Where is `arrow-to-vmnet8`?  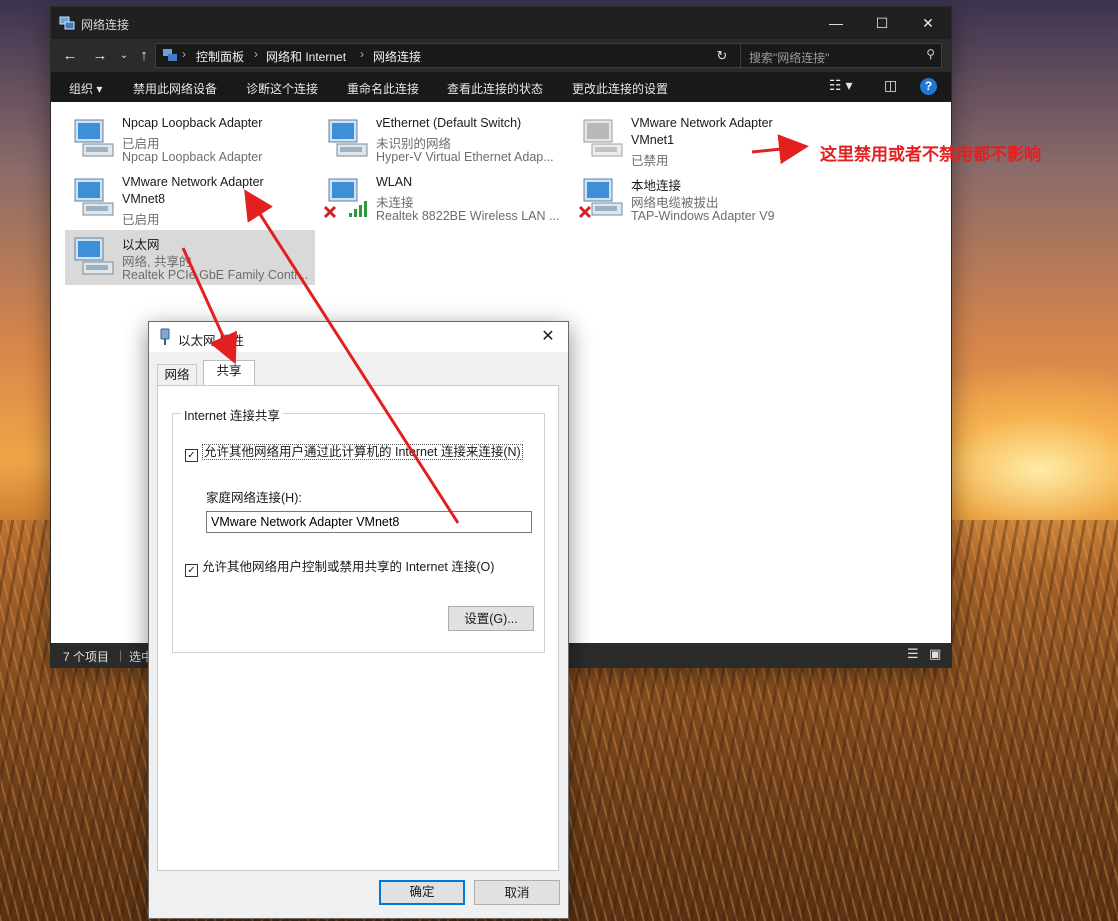
arrow-to-vmnet8 is located at coordinates (352, 356).